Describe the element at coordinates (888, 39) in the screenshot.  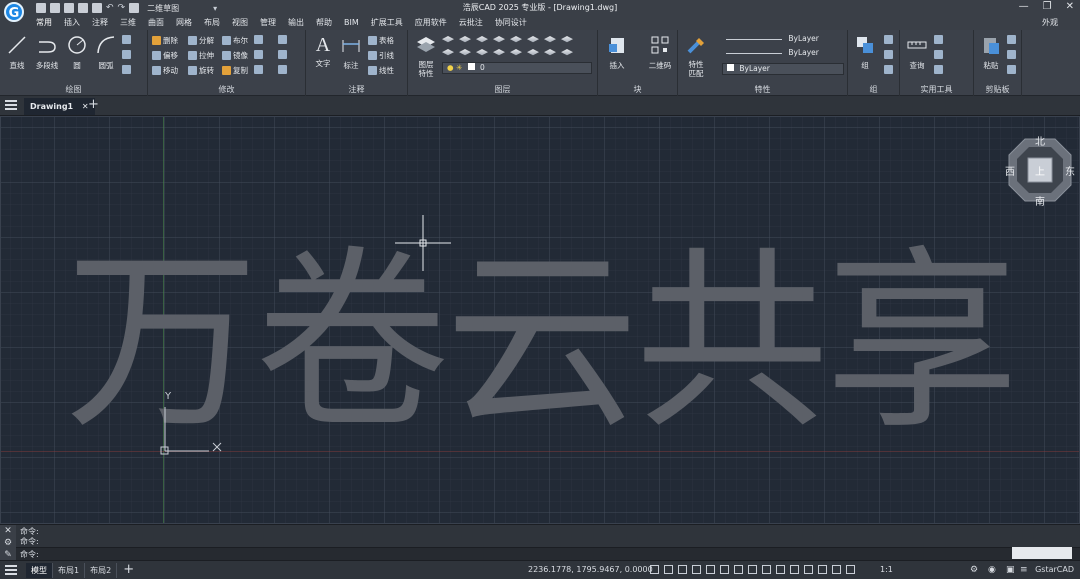
I see `ungroup-tool` at that location.